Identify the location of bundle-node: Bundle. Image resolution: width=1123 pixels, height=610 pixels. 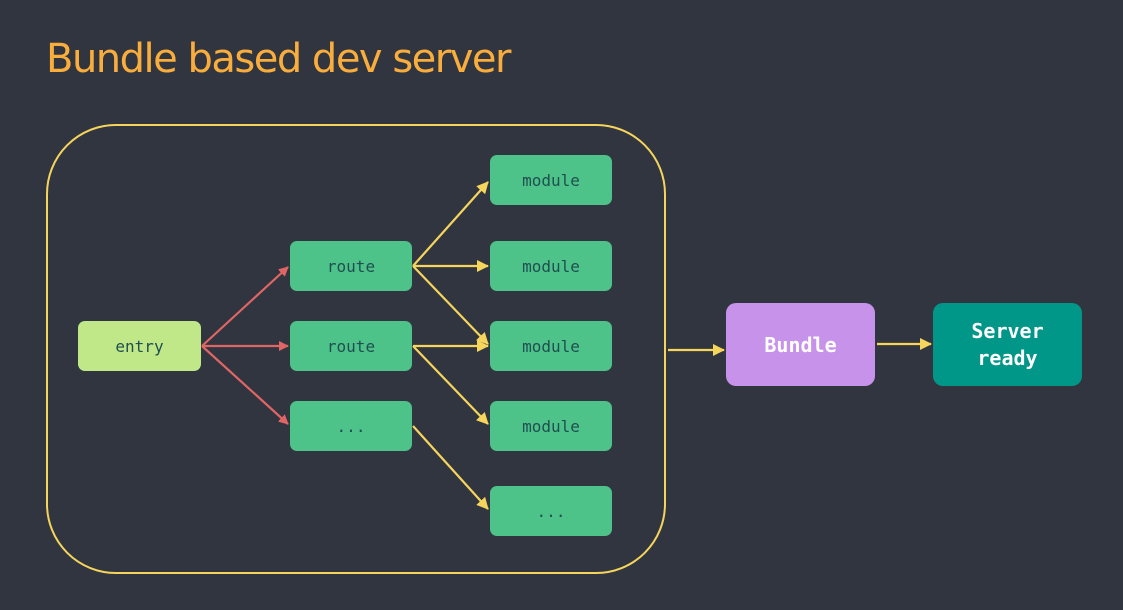
(800, 344).